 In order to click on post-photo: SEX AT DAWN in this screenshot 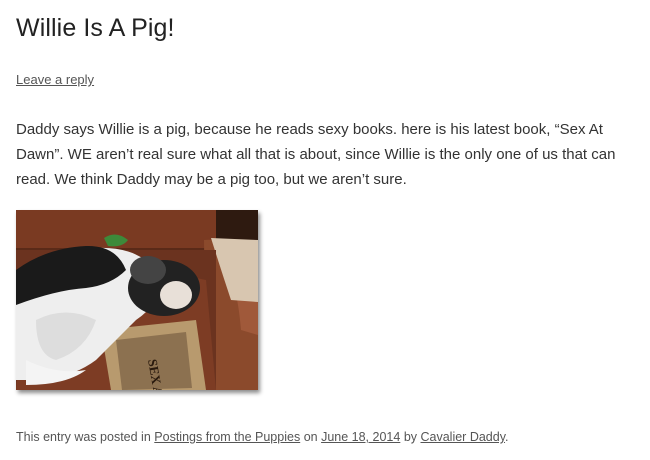, I will do `click(137, 300)`.